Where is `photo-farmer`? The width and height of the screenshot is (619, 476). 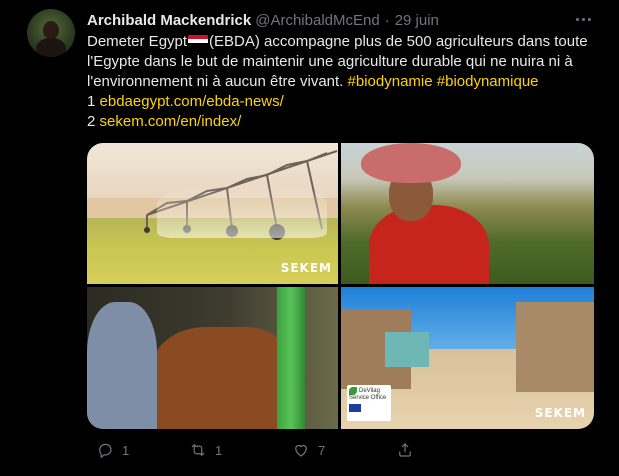
photo-farmer is located at coordinates (467, 213).